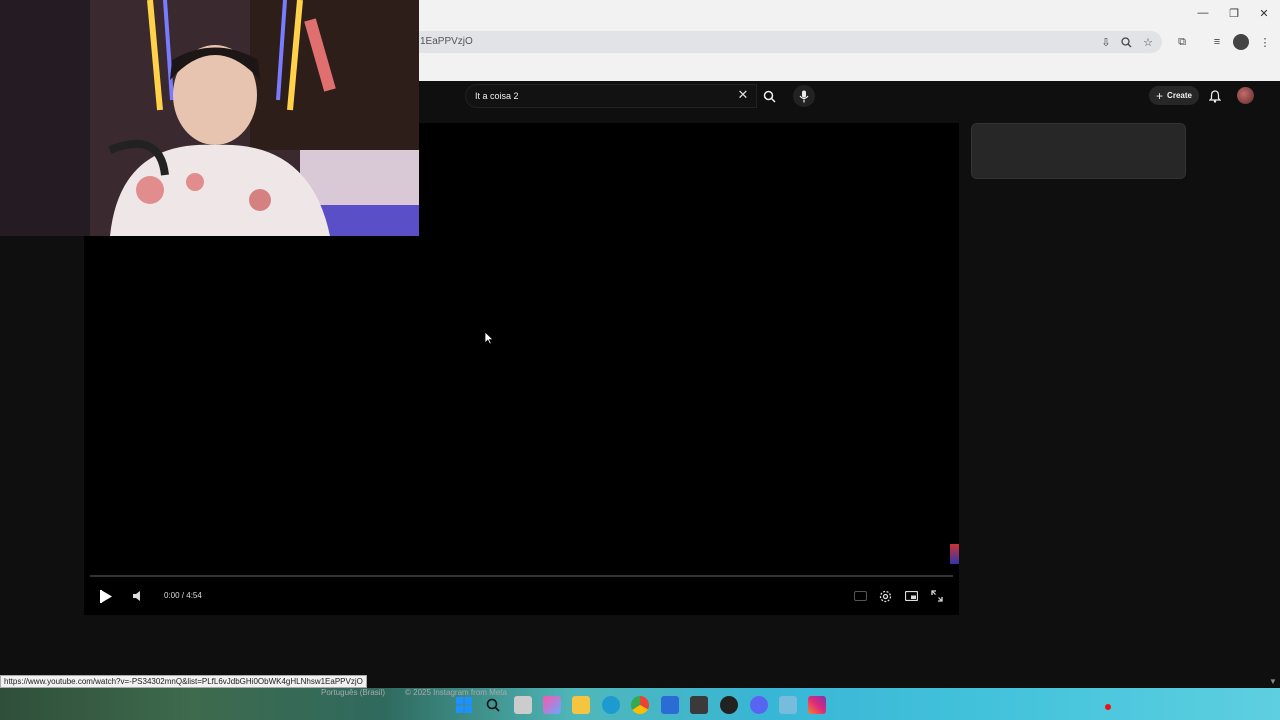  What do you see at coordinates (1203, 13) in the screenshot?
I see `minimize-icon: —` at bounding box center [1203, 13].